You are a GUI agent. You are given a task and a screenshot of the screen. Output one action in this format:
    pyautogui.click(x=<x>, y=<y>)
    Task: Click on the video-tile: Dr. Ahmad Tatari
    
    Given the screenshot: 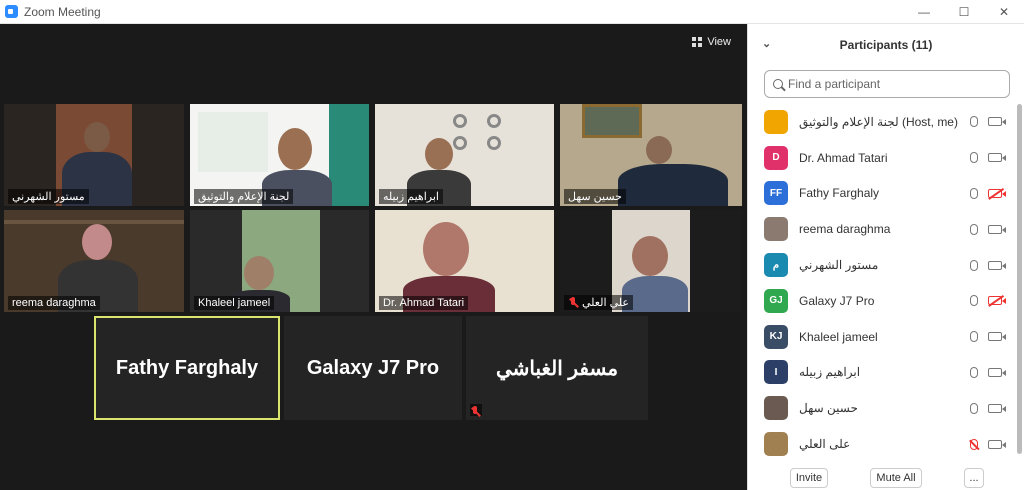 What is the action you would take?
    pyautogui.click(x=464, y=261)
    